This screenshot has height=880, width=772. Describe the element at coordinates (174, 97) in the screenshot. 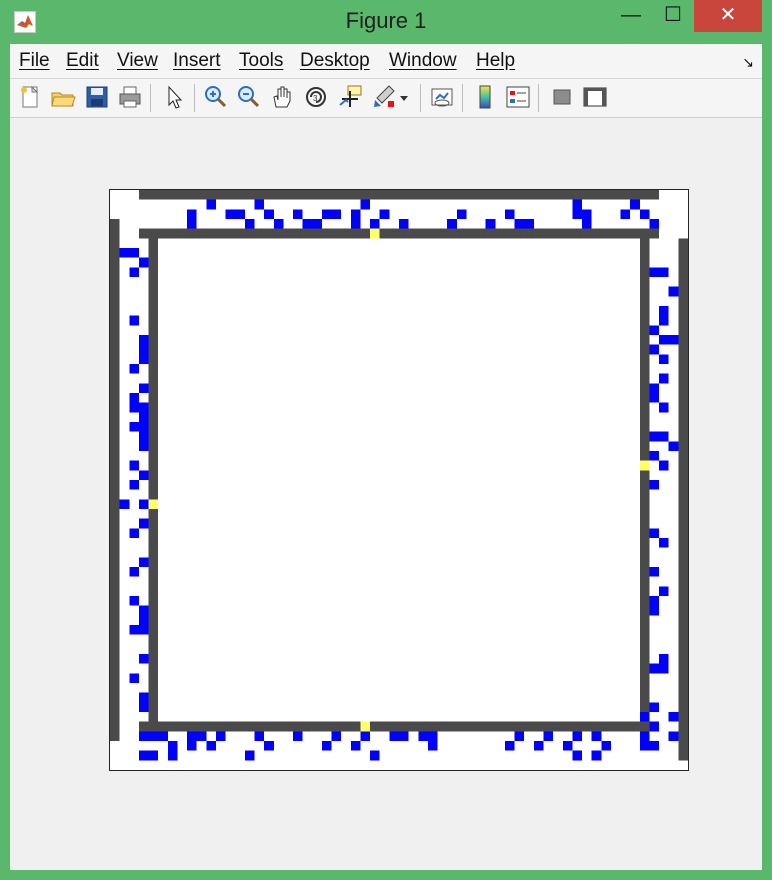

I see `edit-plot-arrow-icon` at that location.